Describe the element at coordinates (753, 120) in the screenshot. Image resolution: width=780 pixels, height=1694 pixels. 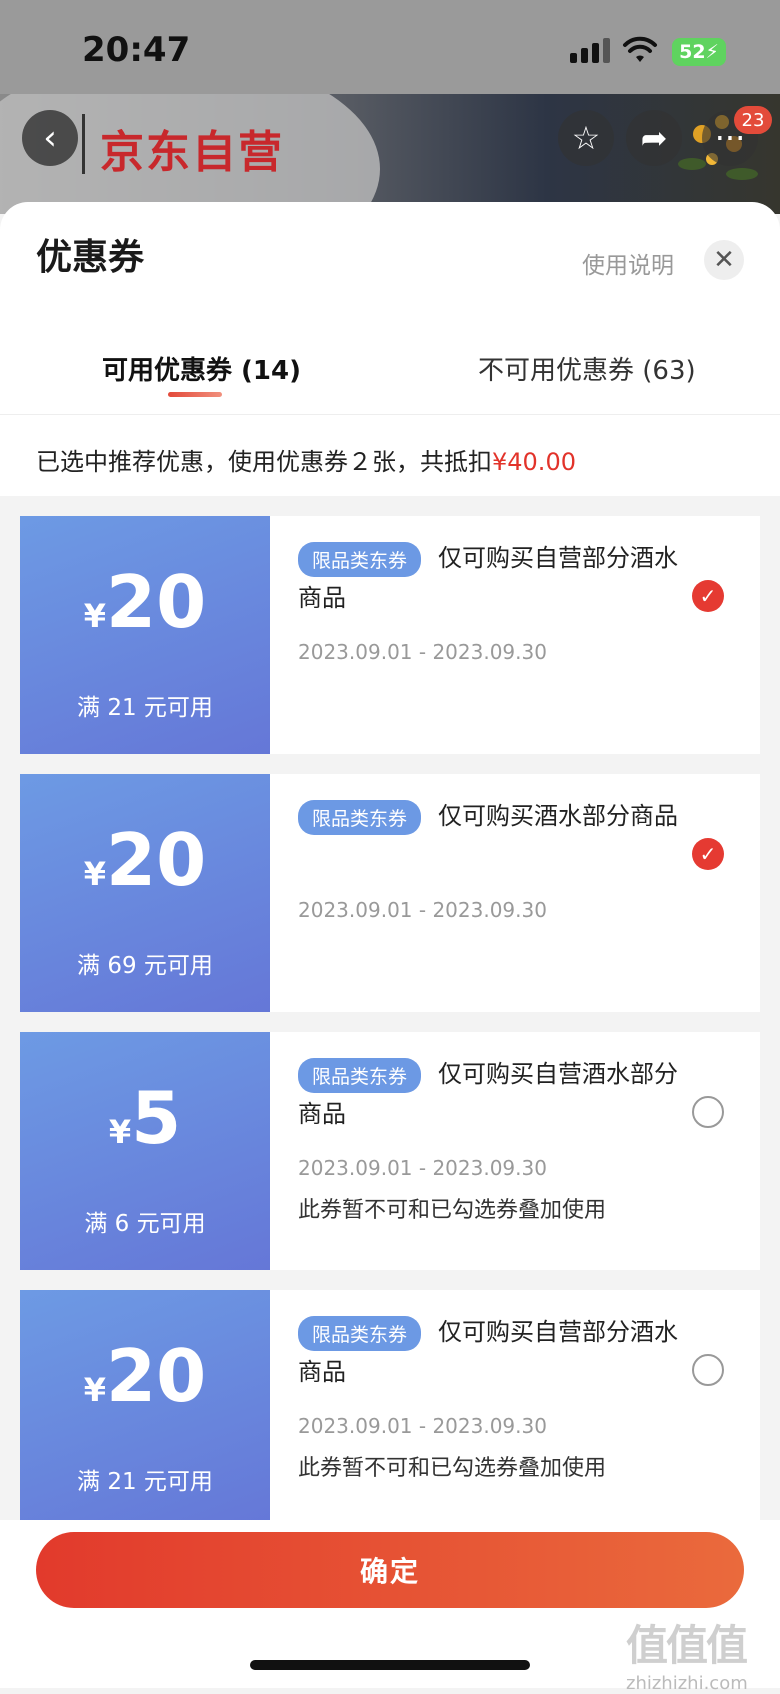
I see `notification-badge: 23` at that location.